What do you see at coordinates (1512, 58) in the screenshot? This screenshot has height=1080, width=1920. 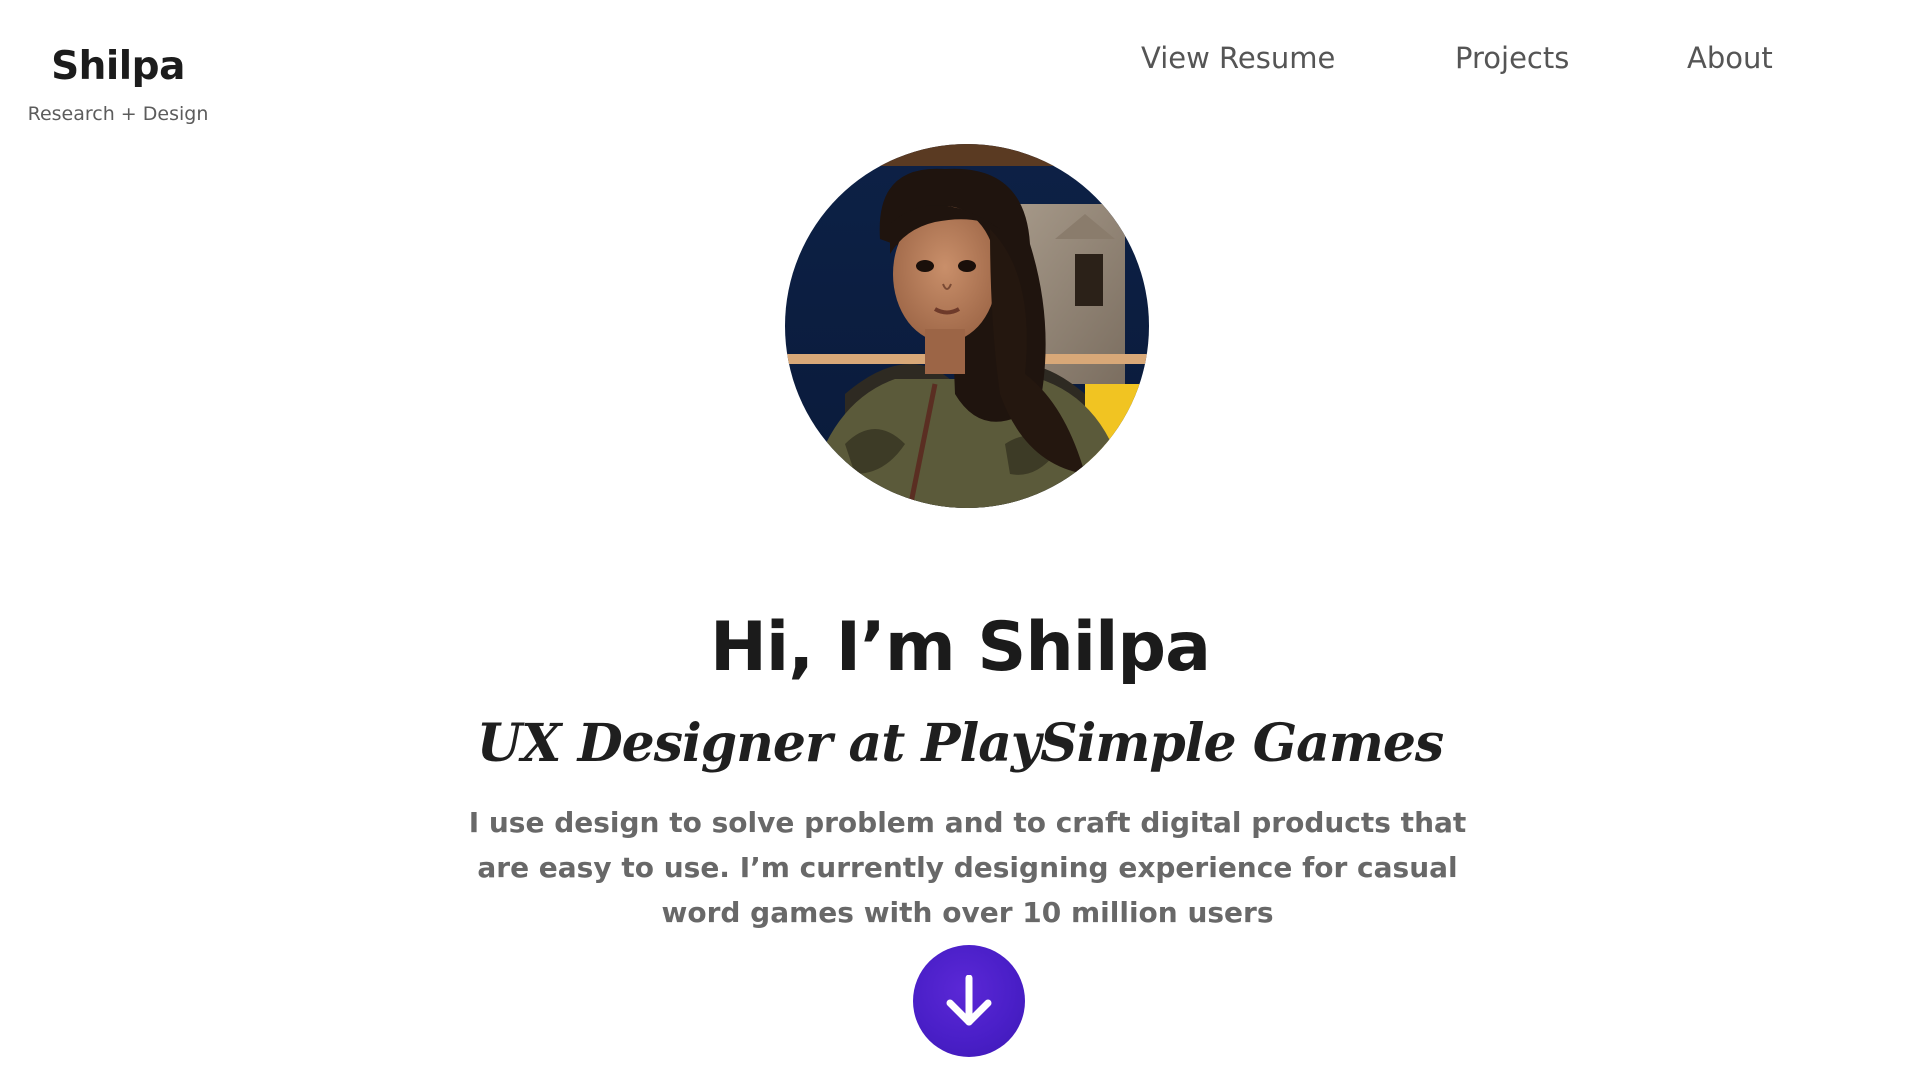 I see `nav-item-projects: Projects` at bounding box center [1512, 58].